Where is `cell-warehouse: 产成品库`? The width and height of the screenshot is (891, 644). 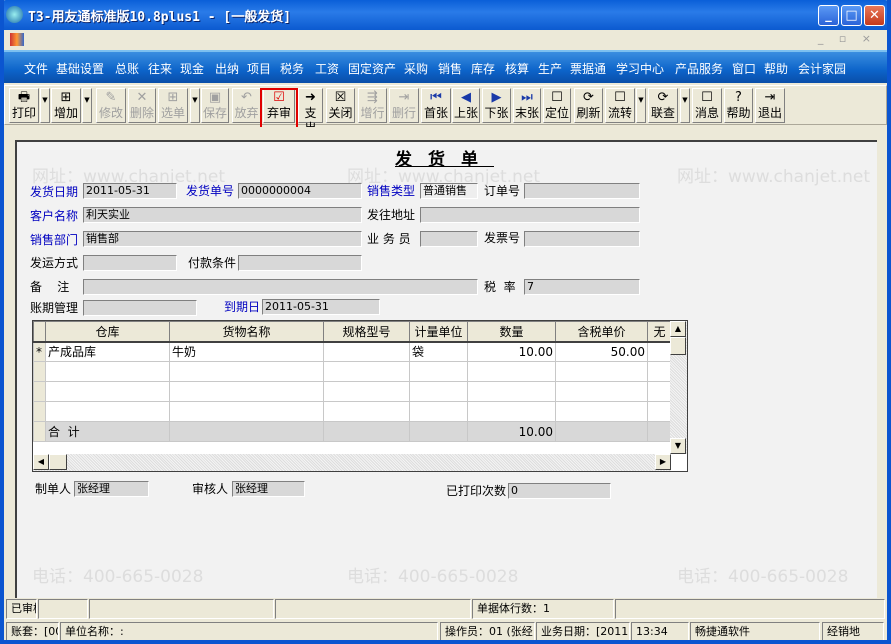
cell-warehouse: 产成品库 is located at coordinates (107, 351).